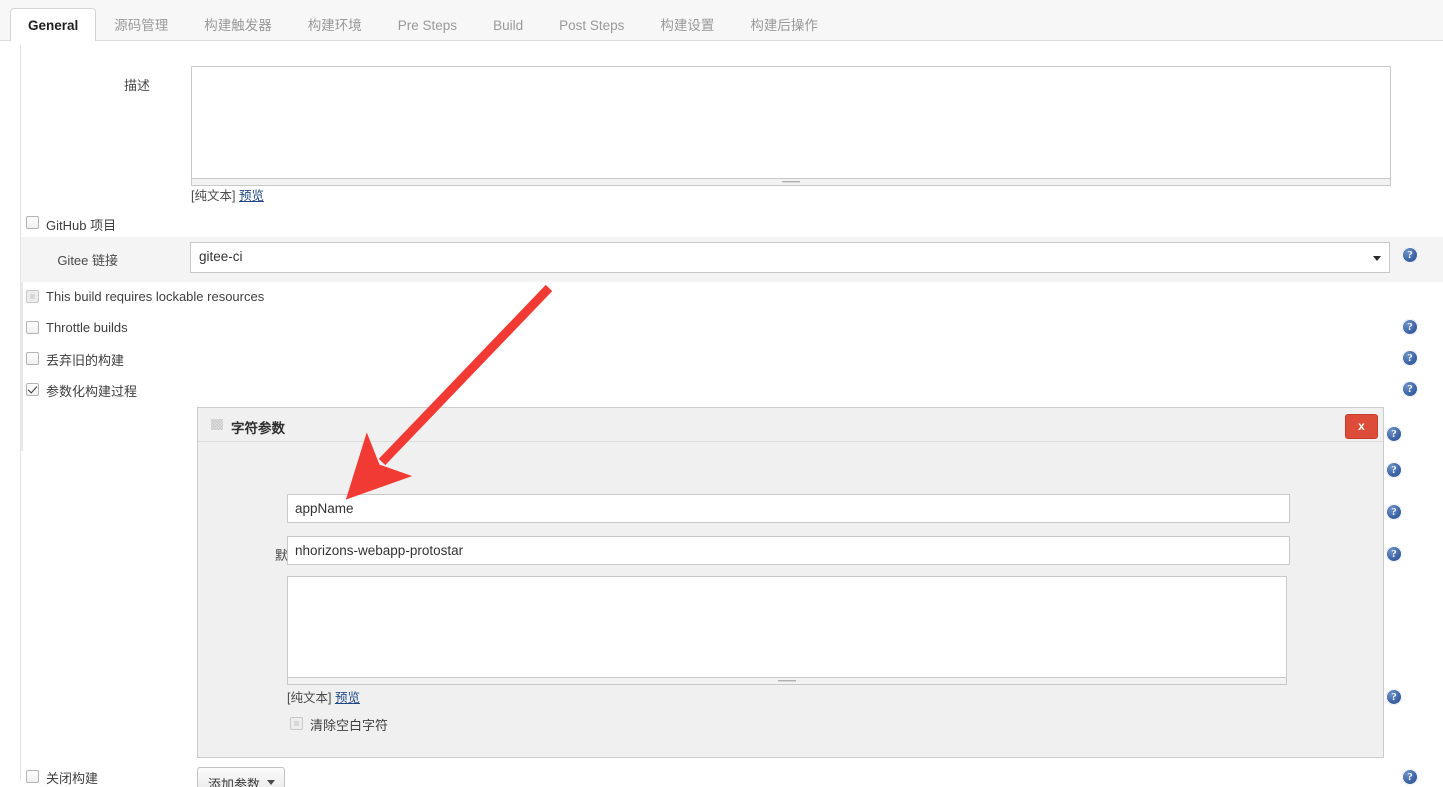 The width and height of the screenshot is (1443, 787). What do you see at coordinates (155, 296) in the screenshot?
I see `lockable-resources-label: This build requires lockable resources` at bounding box center [155, 296].